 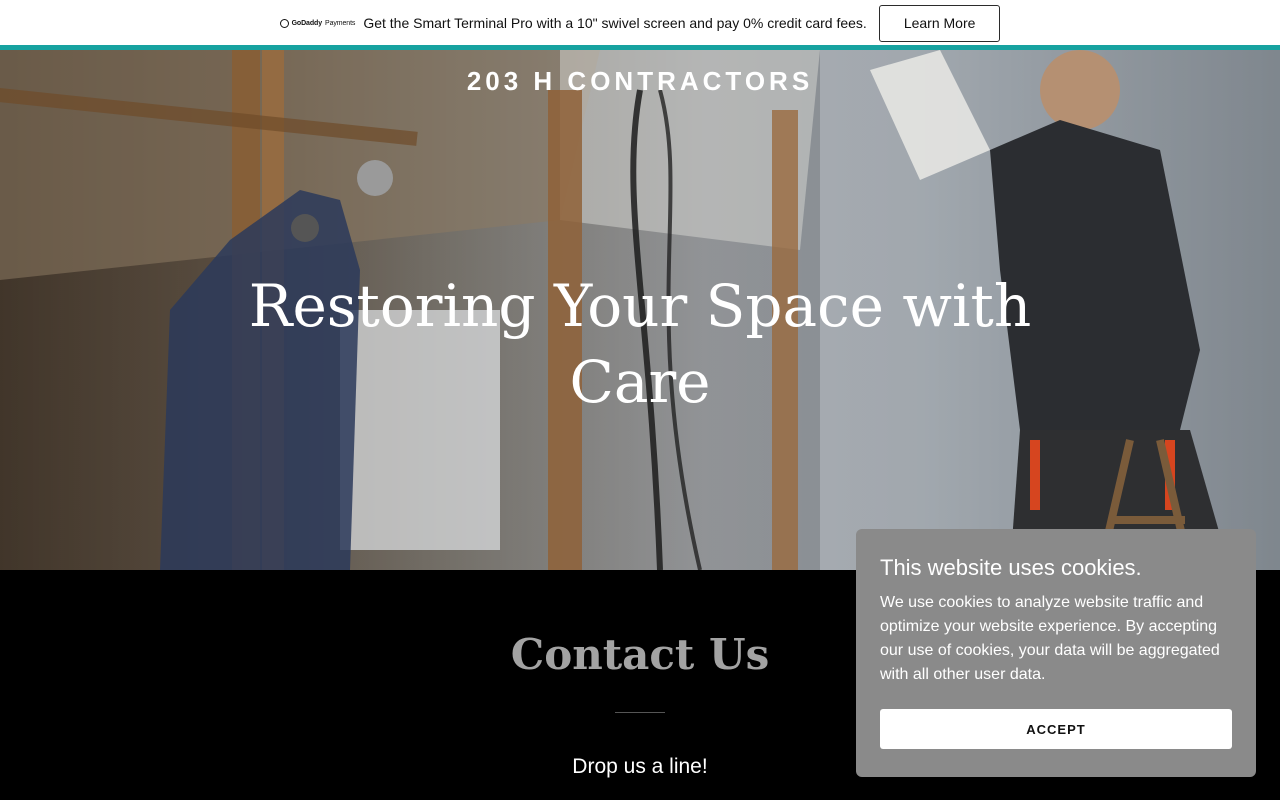 I want to click on logo-brand: GoDaddy, so click(x=307, y=23).